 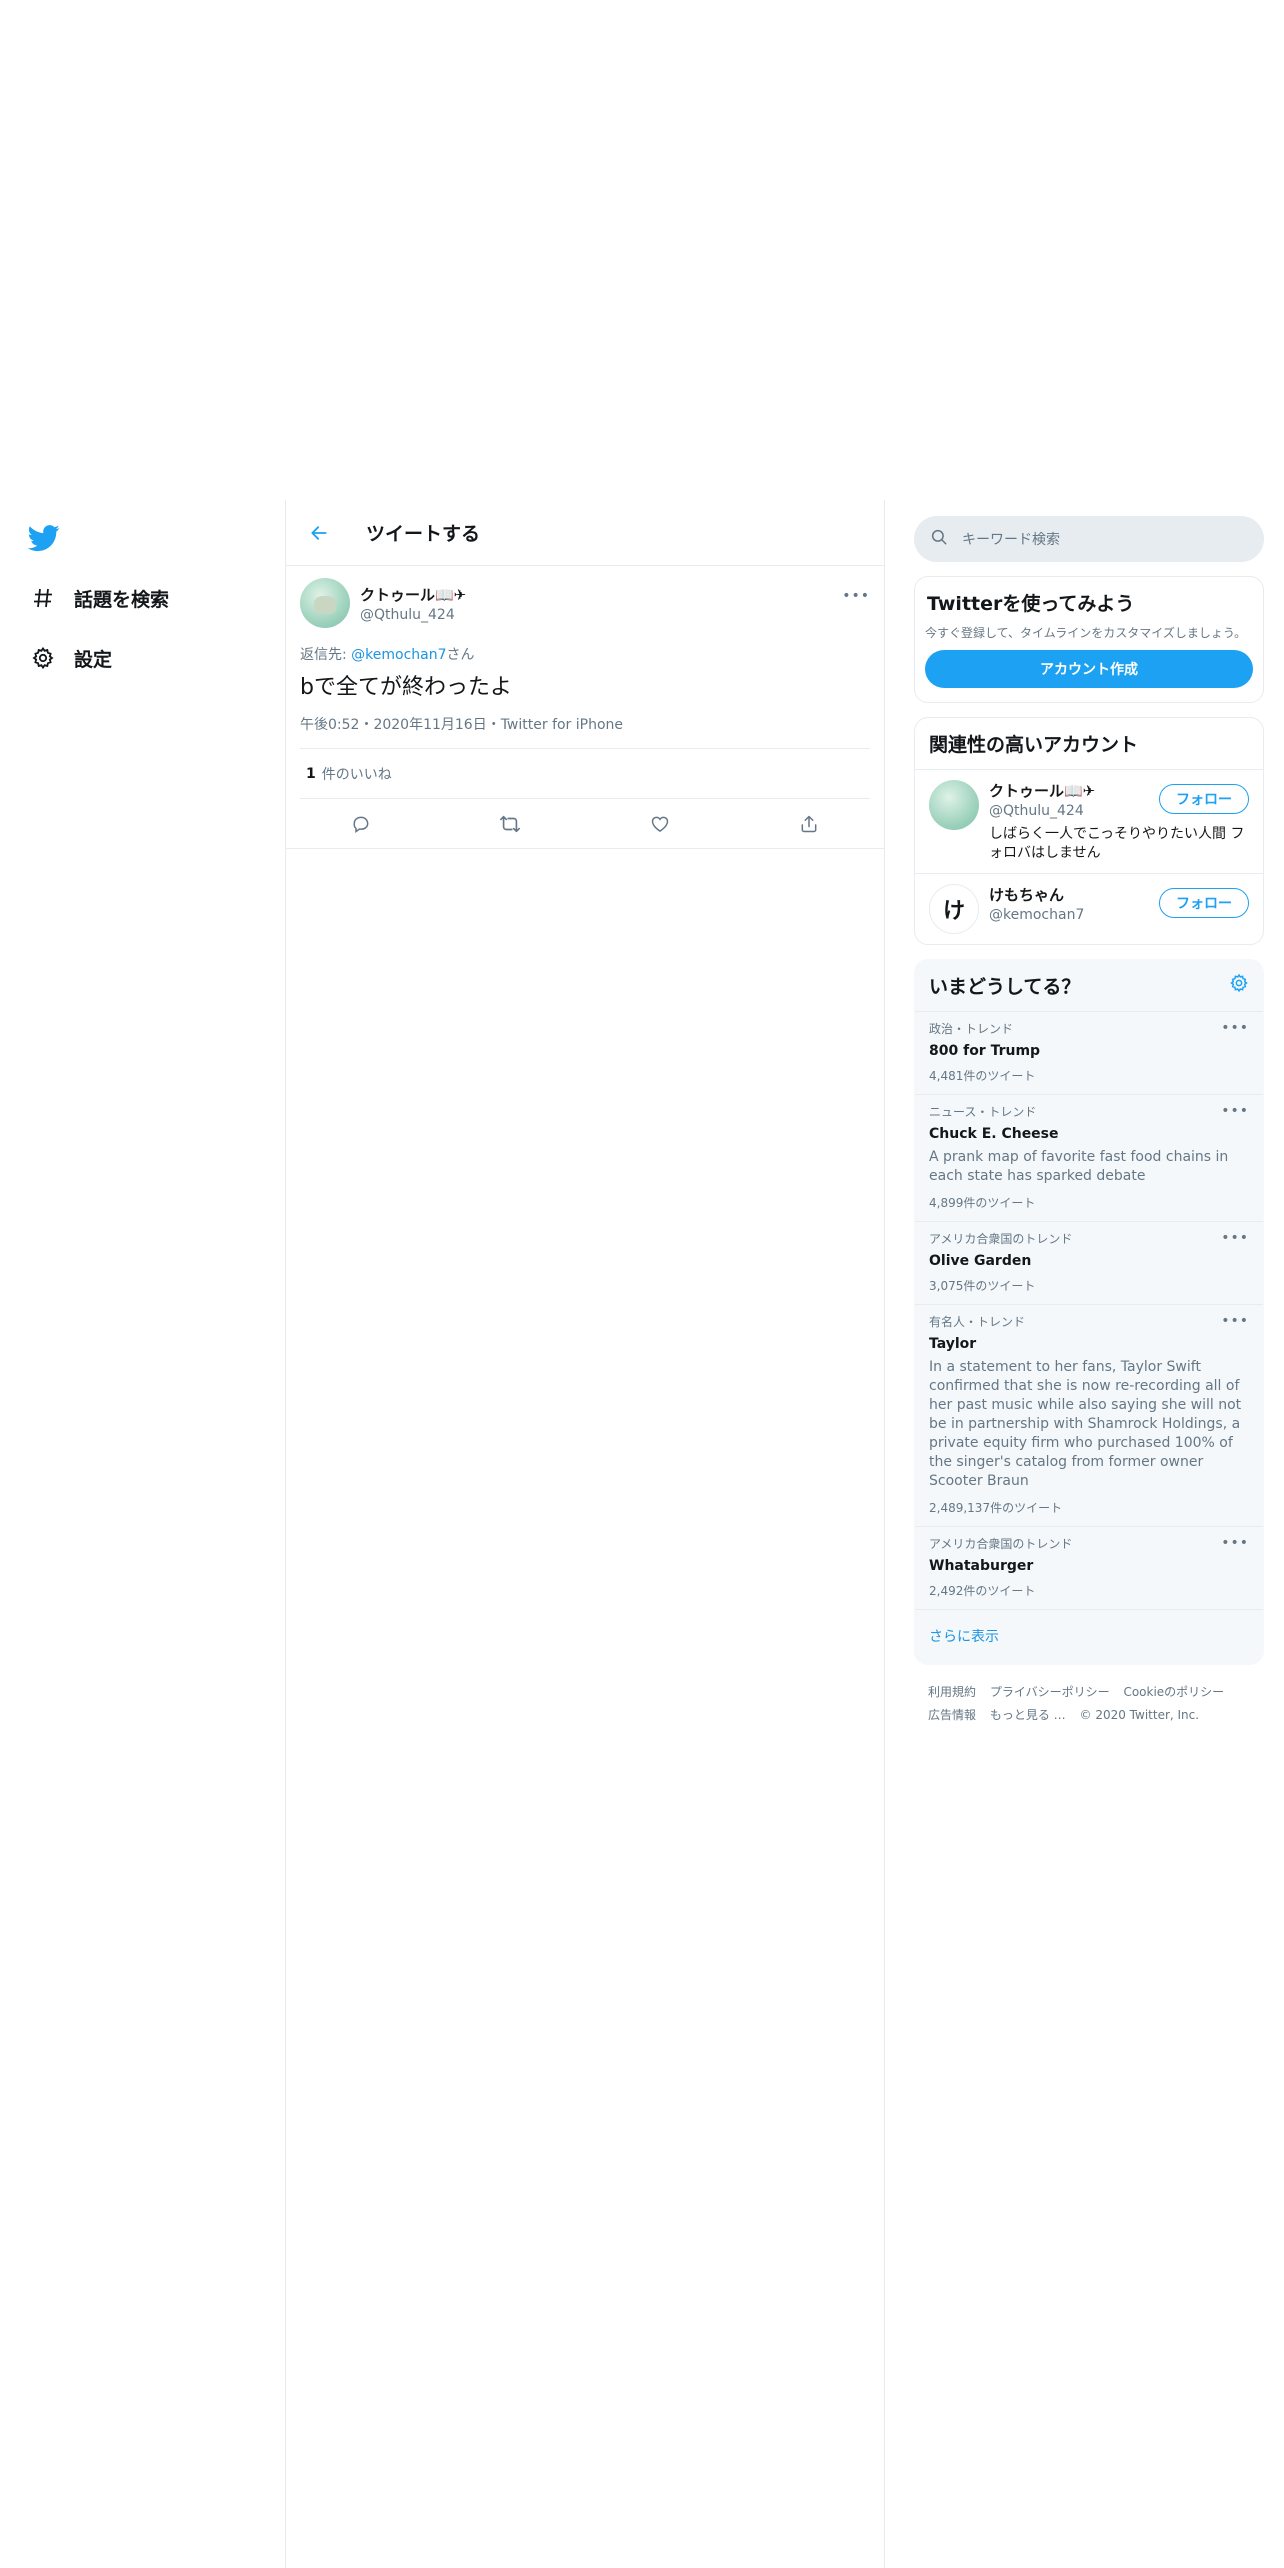 I want to click on reply-mention-link: @kemochan7, so click(x=398, y=655).